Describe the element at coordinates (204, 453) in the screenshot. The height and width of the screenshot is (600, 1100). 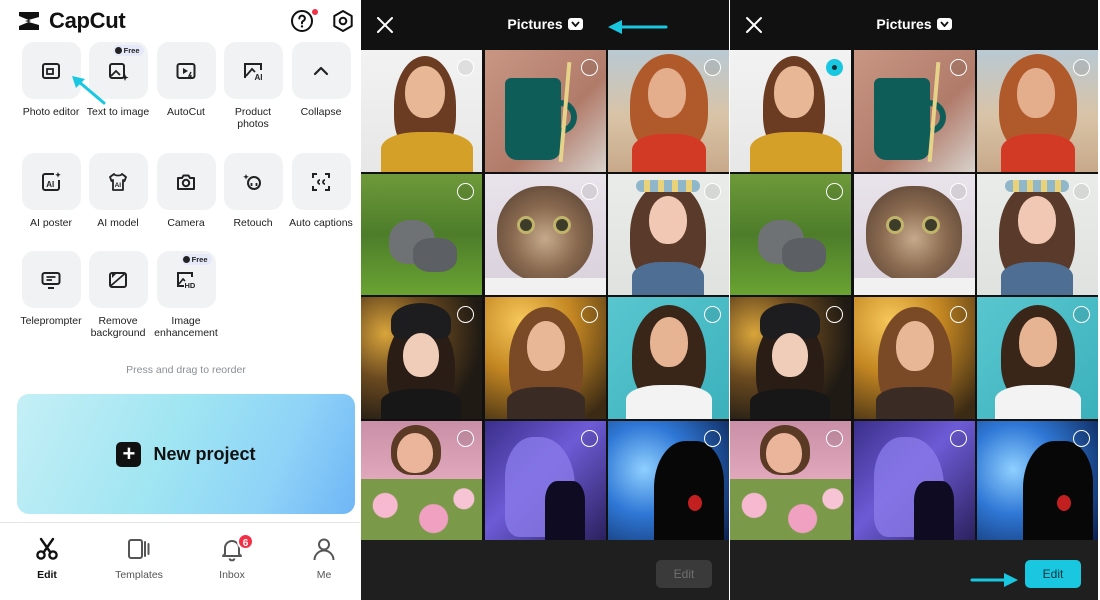
I see `new-project-label: New project` at that location.